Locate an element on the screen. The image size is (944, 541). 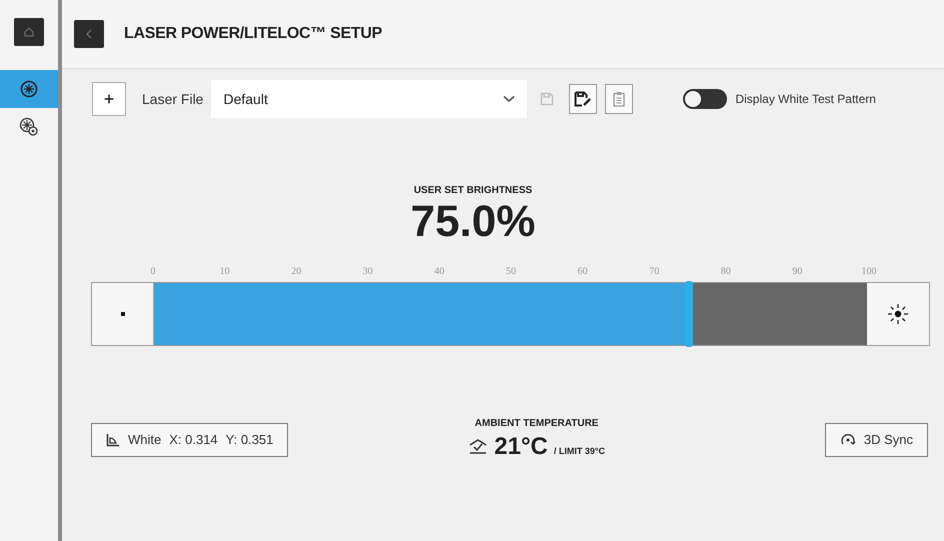
rotate-icon is located at coordinates (848, 440).